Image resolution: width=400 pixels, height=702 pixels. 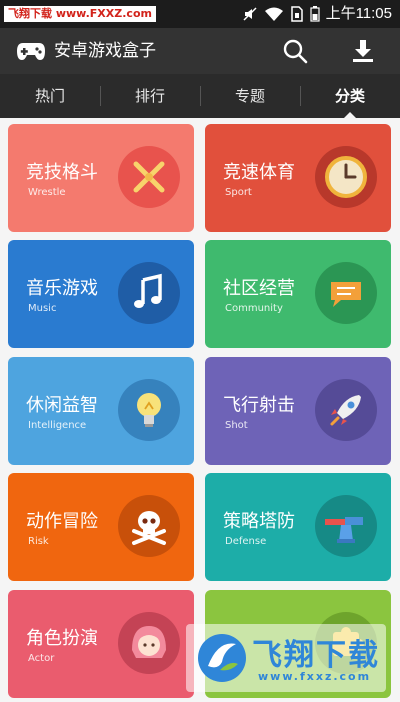 I want to click on crossed-swords-icon, so click(x=149, y=177).